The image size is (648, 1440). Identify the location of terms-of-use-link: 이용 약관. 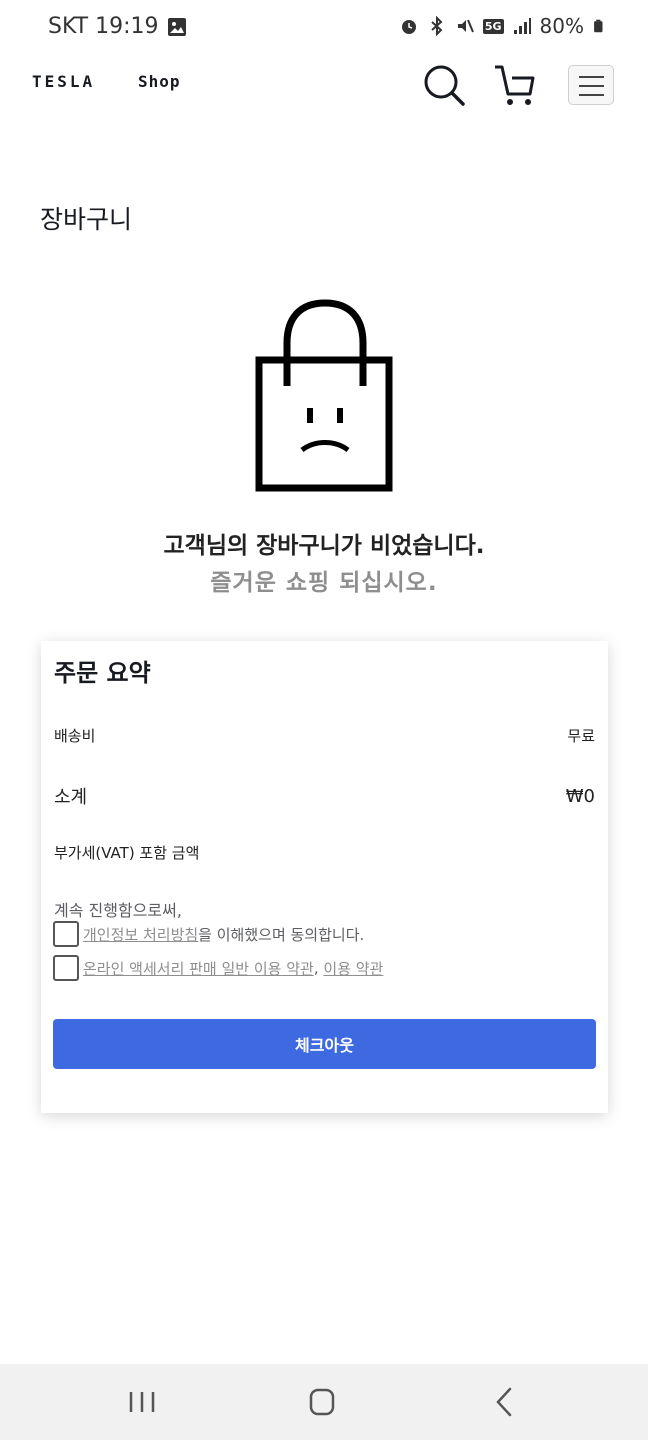
(353, 968).